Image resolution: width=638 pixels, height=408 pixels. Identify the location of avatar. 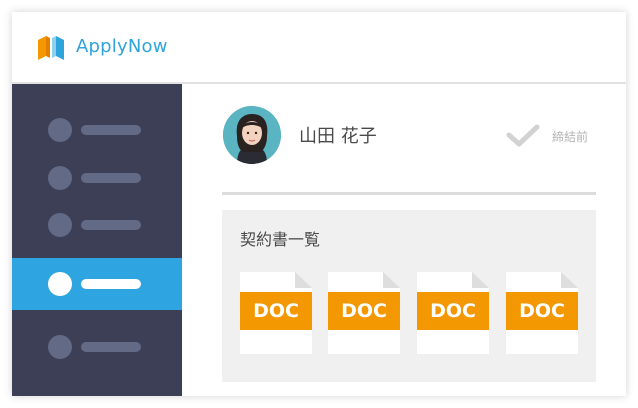
(252, 135).